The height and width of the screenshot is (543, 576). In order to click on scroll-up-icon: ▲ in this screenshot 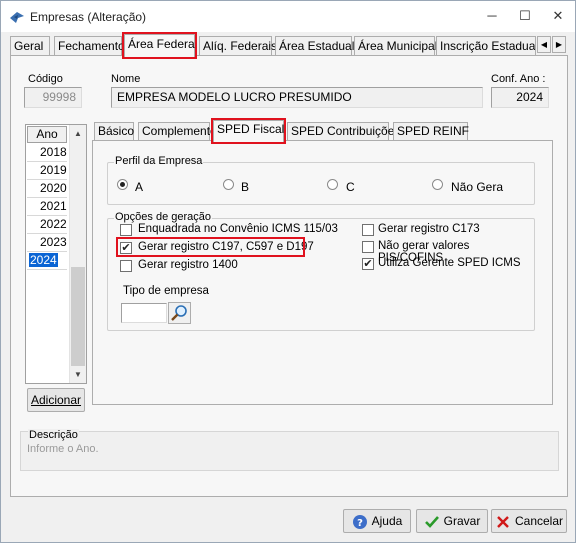, I will do `click(78, 133)`.